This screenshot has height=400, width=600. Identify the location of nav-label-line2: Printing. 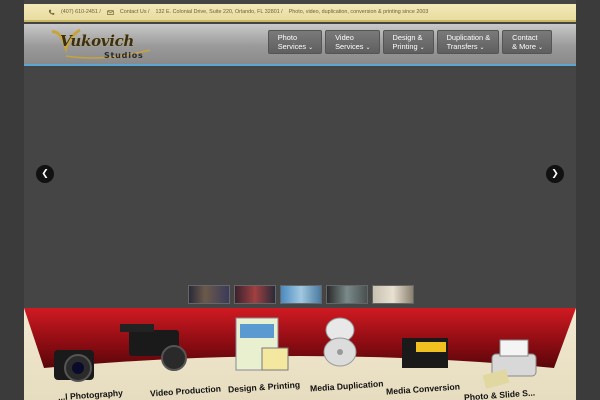
(405, 46).